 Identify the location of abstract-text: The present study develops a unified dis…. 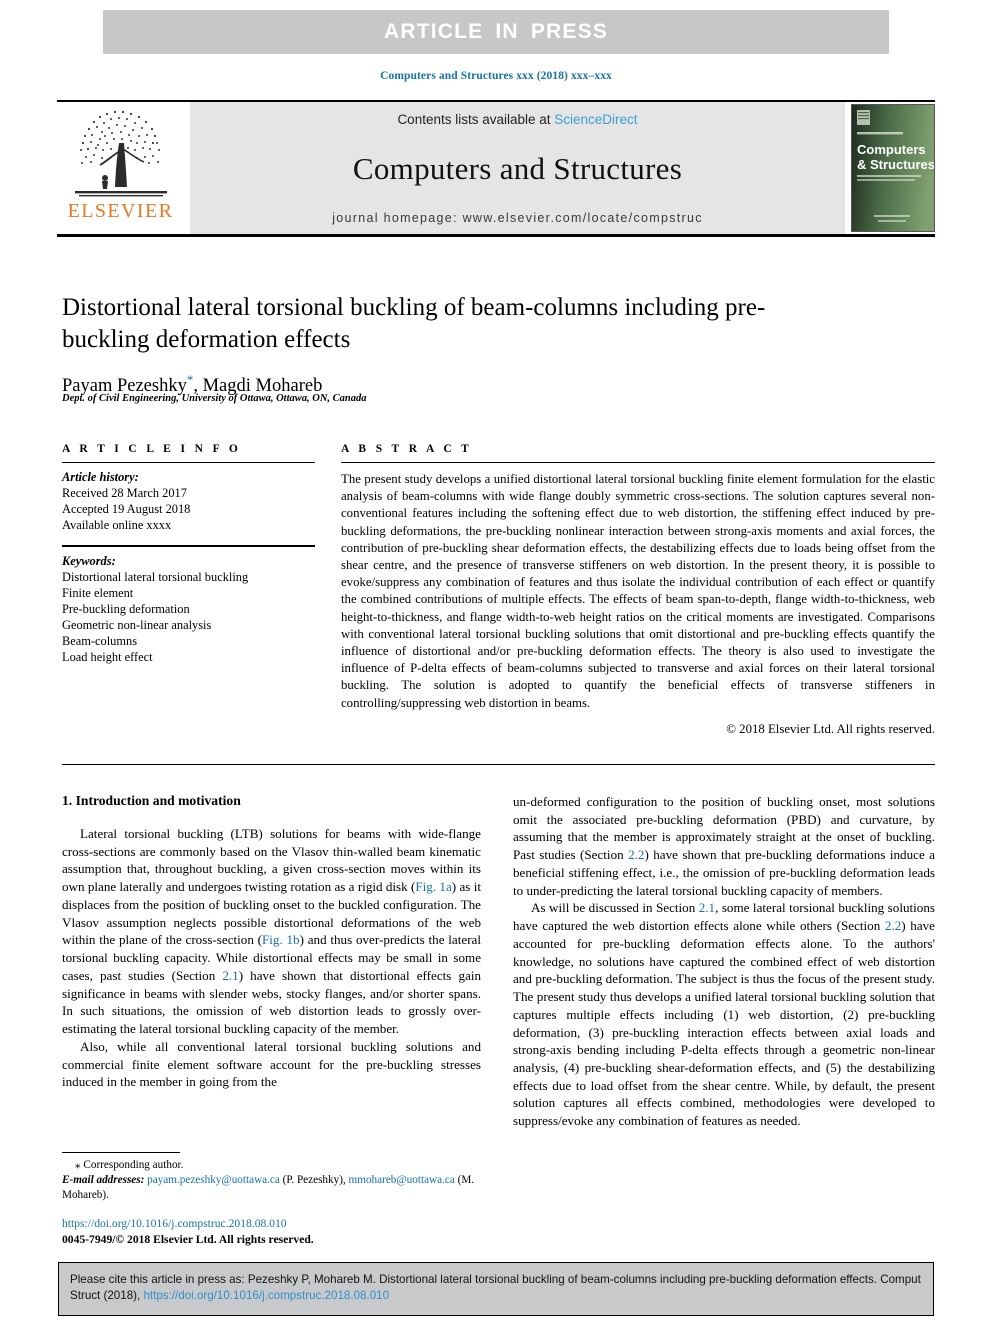
(638, 591).